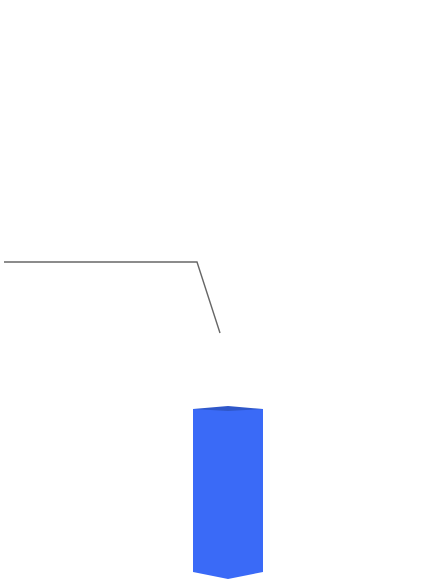 This screenshot has width=434, height=580. I want to click on blue-column-shape, so click(228, 492).